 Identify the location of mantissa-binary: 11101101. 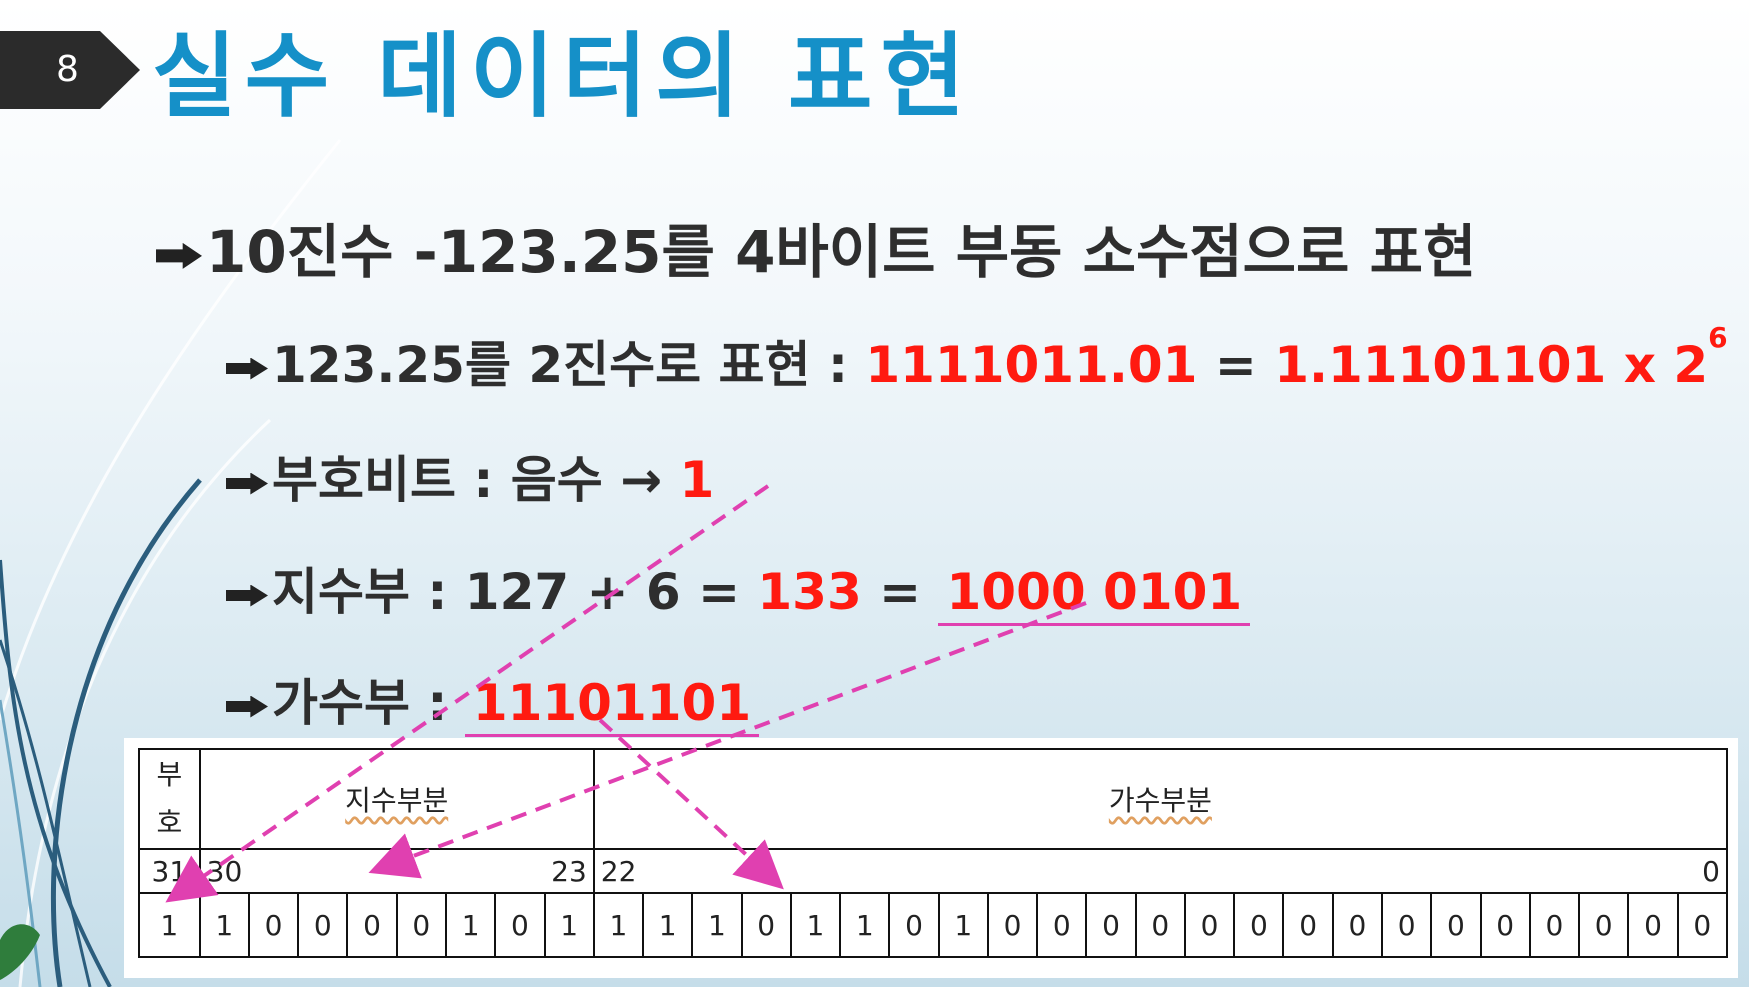
(612, 705).